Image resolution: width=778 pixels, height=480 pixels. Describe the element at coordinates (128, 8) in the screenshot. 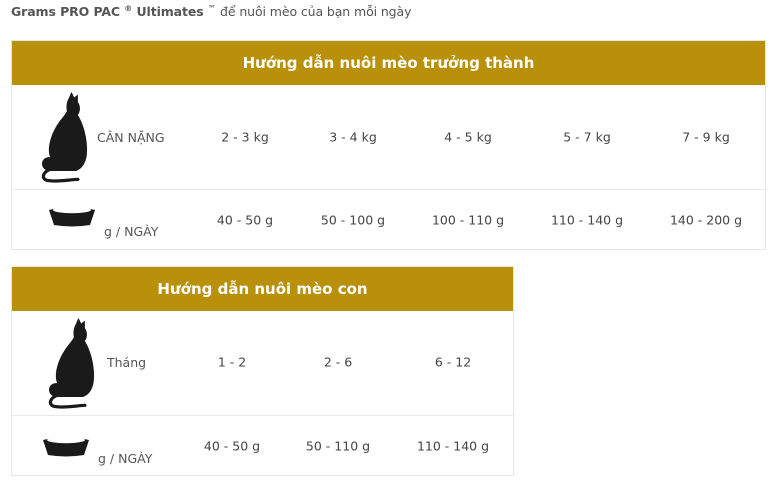

I see `intro-registered-mark: ®` at that location.